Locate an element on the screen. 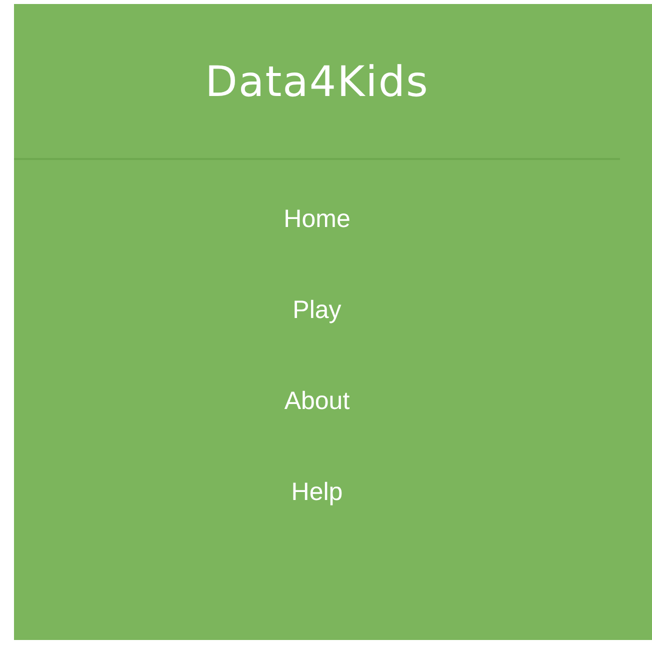  nav-link: Play is located at coordinates (317, 310).